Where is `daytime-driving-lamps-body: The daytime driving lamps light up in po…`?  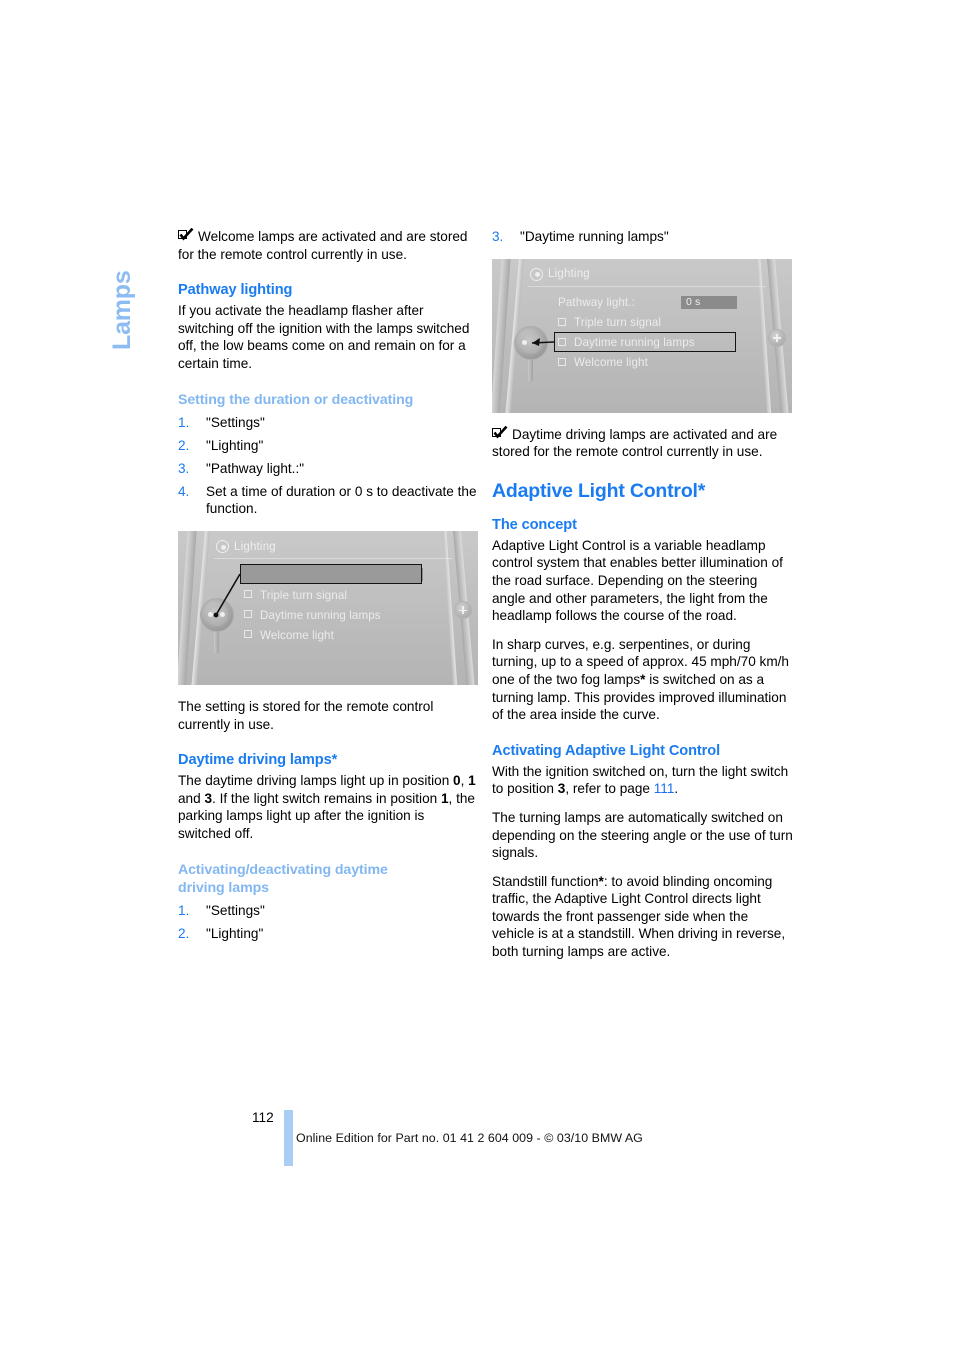
daytime-driving-lamps-body: The daytime driving lamps light up in po… is located at coordinates (327, 807).